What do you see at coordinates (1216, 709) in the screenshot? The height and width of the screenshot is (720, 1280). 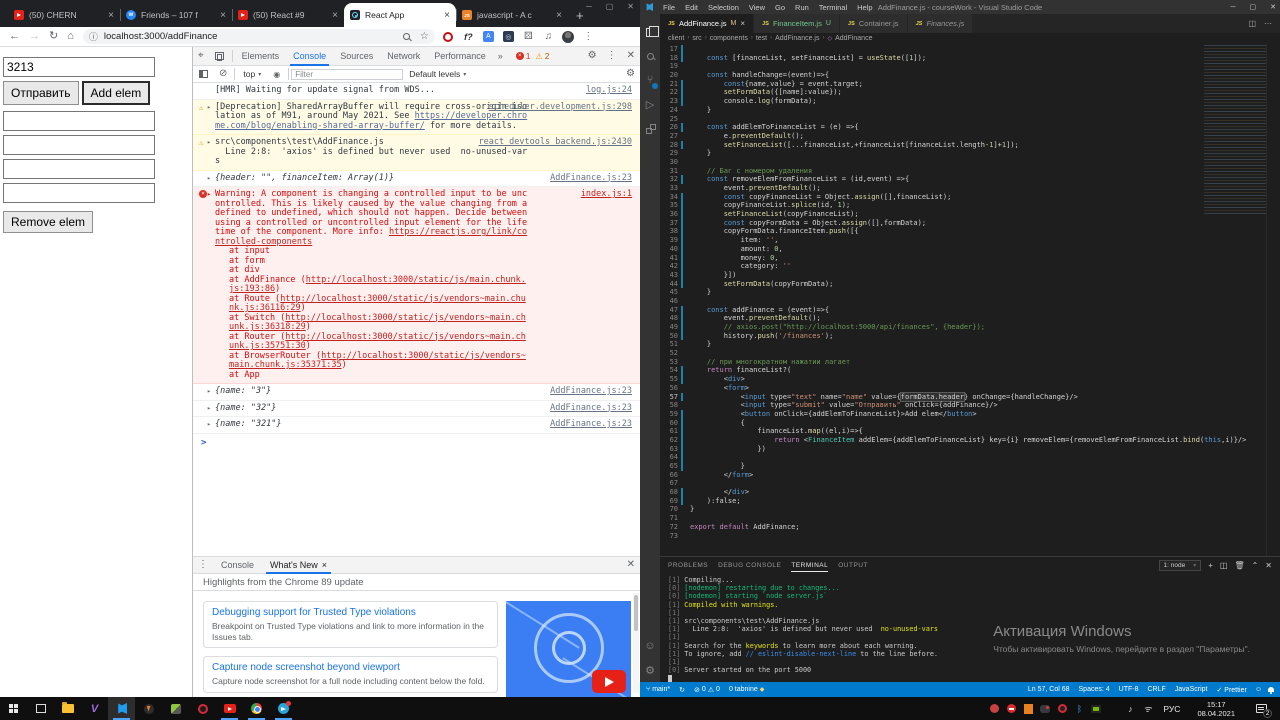 I see `clock: 15:17 08.04.2021` at bounding box center [1216, 709].